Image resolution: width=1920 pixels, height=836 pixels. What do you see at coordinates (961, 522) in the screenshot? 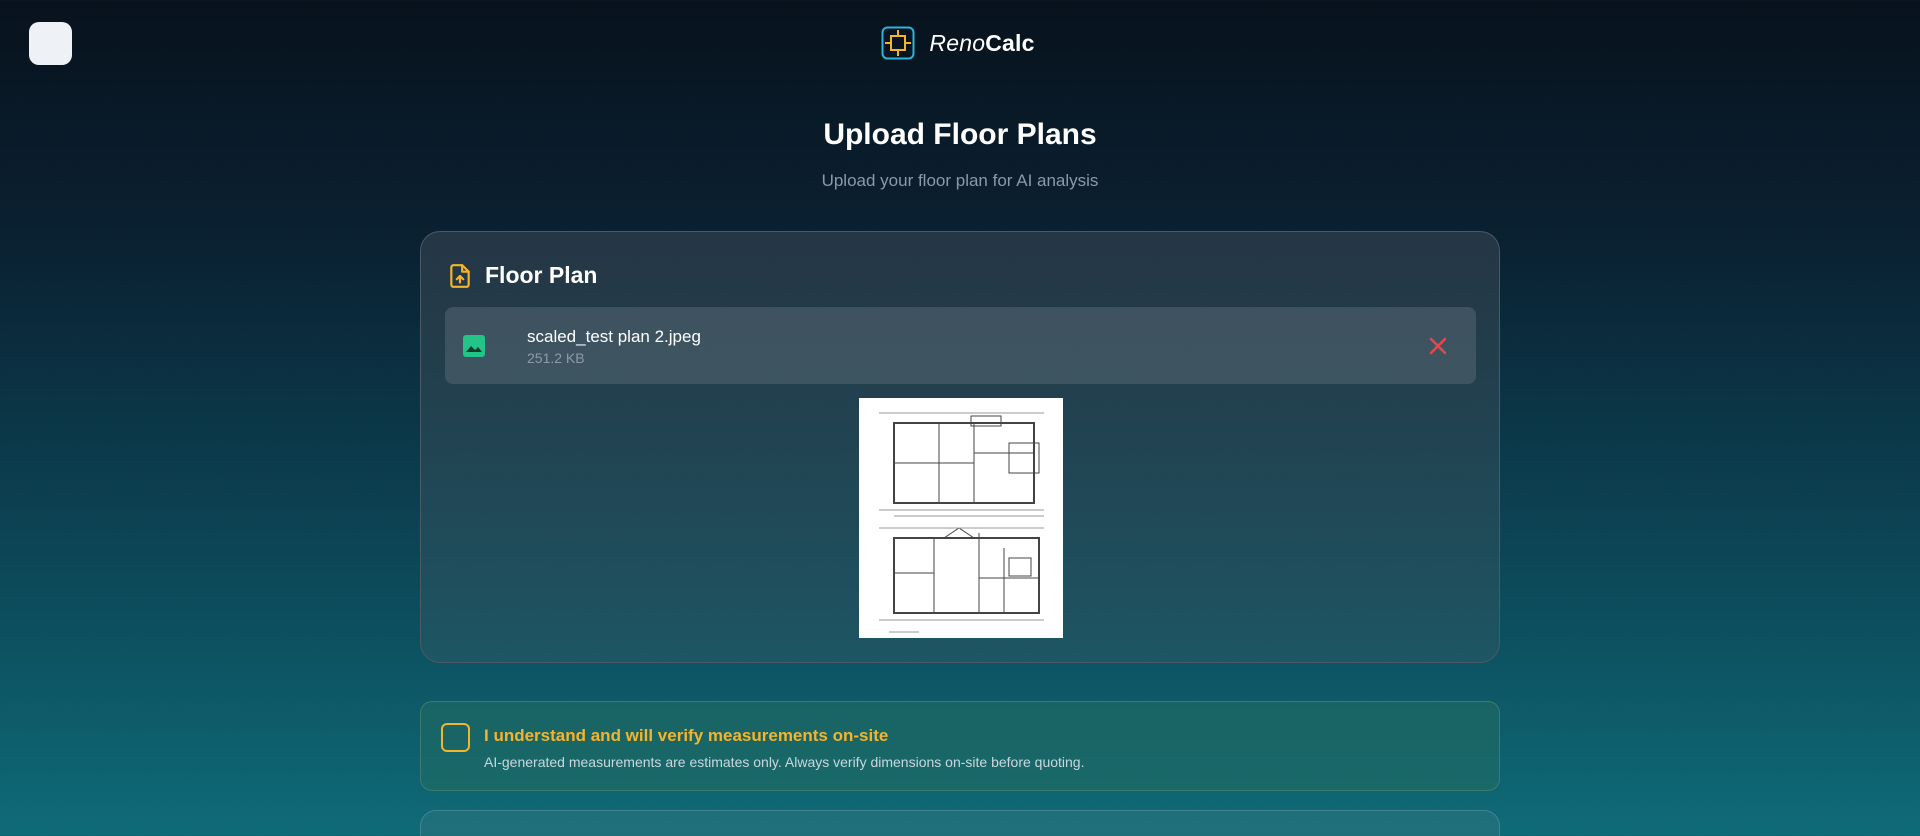
I see `floor-plan-preview-image` at bounding box center [961, 522].